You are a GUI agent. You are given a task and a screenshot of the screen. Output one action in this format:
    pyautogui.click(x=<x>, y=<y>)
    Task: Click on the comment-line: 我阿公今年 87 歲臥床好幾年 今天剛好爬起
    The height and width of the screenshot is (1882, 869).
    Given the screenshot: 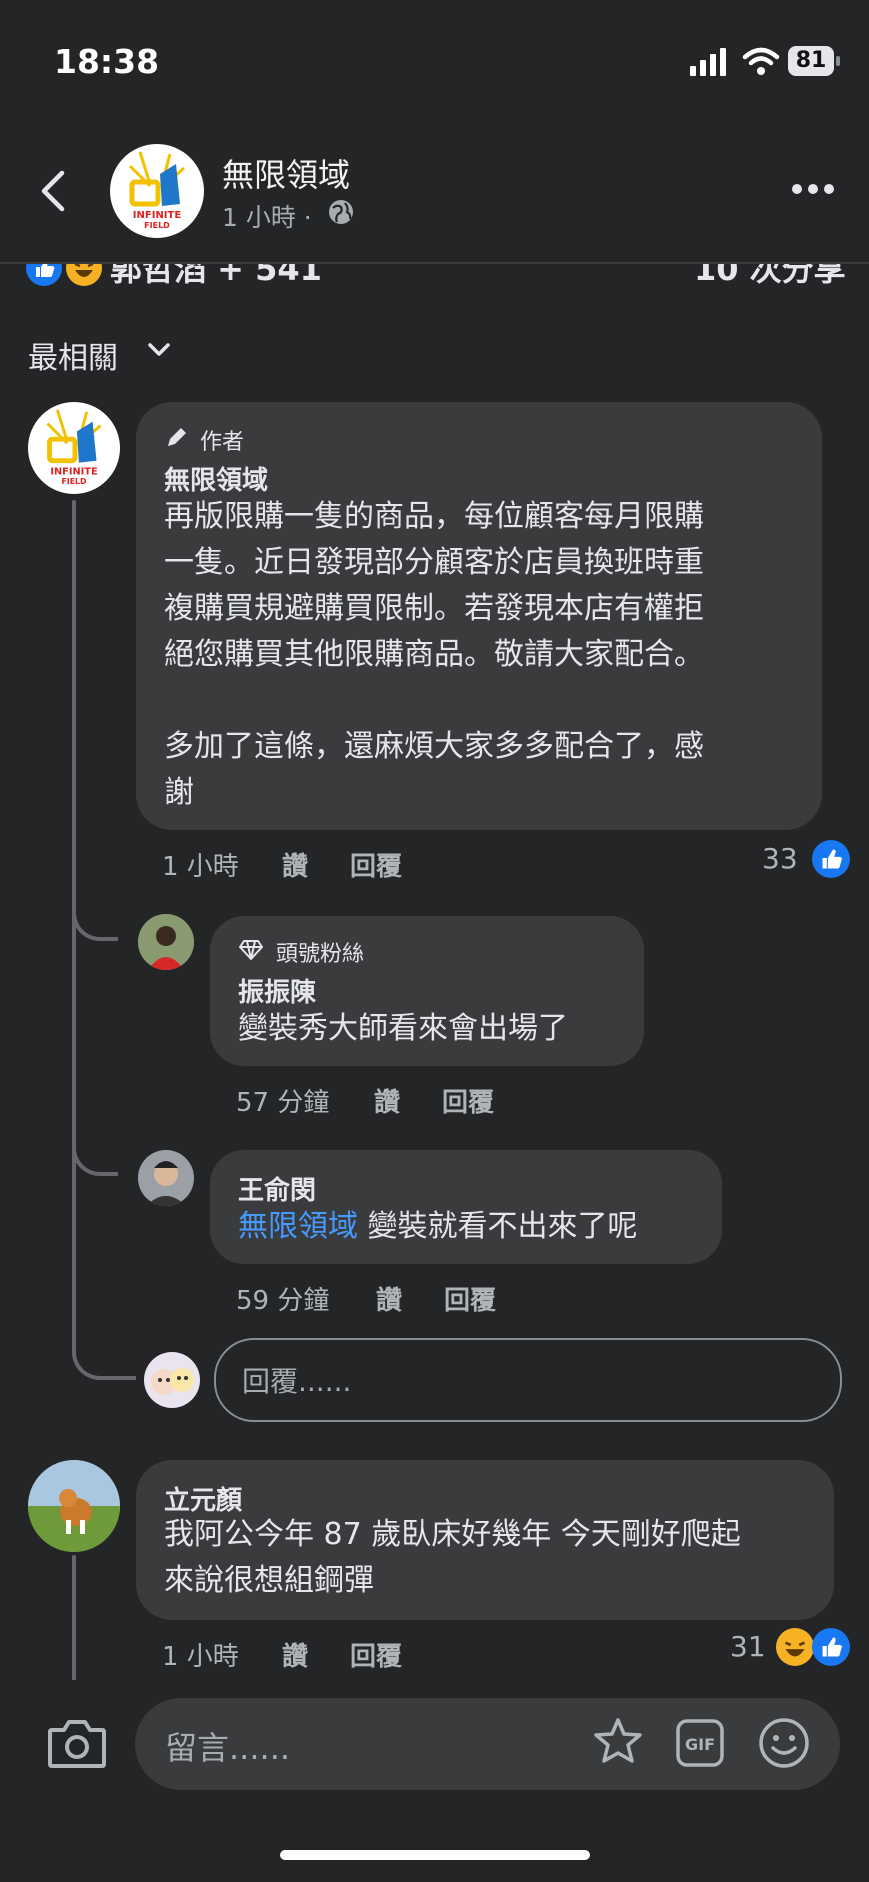 What is the action you would take?
    pyautogui.click(x=452, y=1534)
    